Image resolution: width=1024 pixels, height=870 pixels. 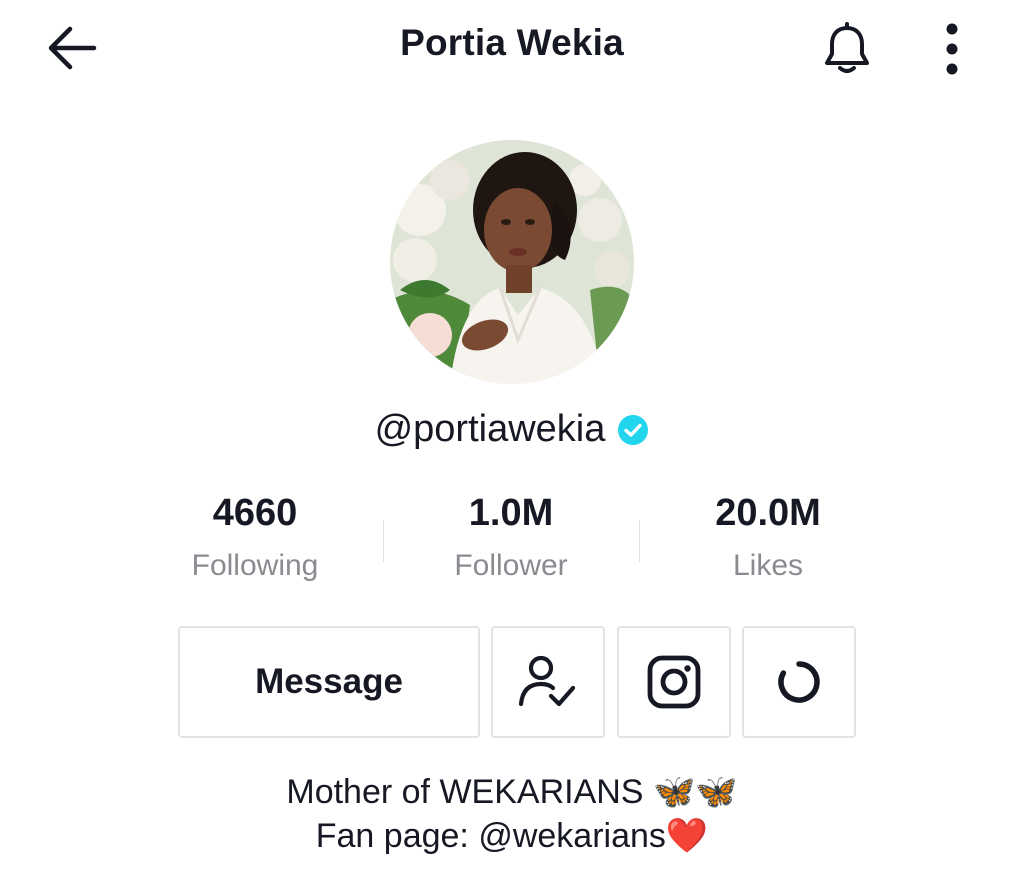 I want to click on more-vertical-icon, so click(x=952, y=49).